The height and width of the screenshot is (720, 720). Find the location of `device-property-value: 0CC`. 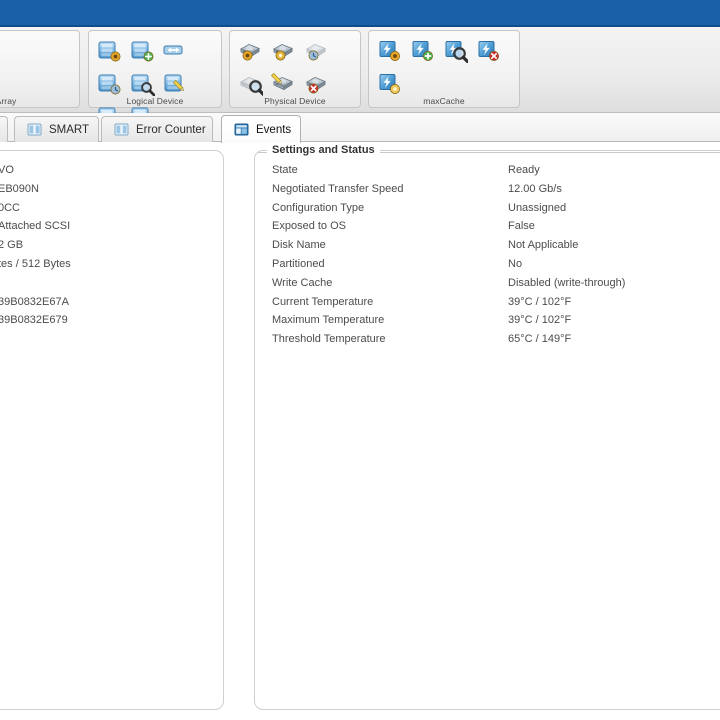

device-property-value: 0CC is located at coordinates (10, 207).